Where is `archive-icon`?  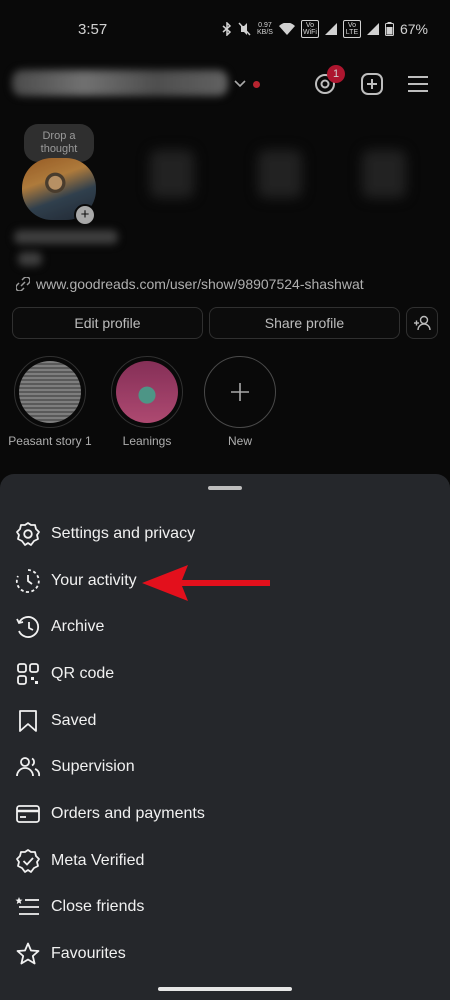 archive-icon is located at coordinates (27, 627).